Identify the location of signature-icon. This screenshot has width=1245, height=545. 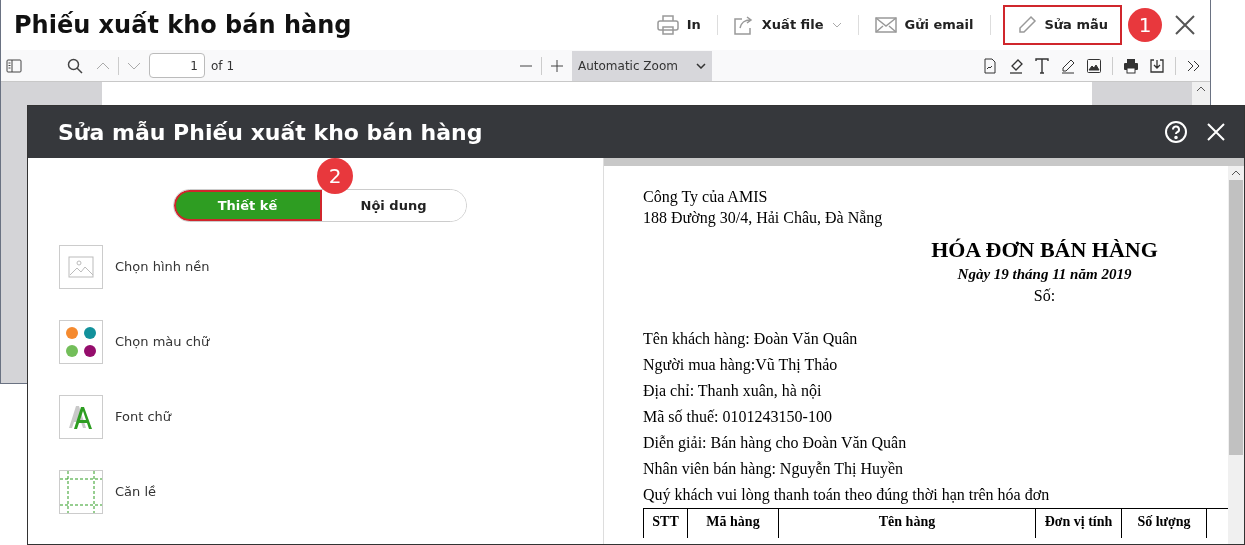
(990, 65).